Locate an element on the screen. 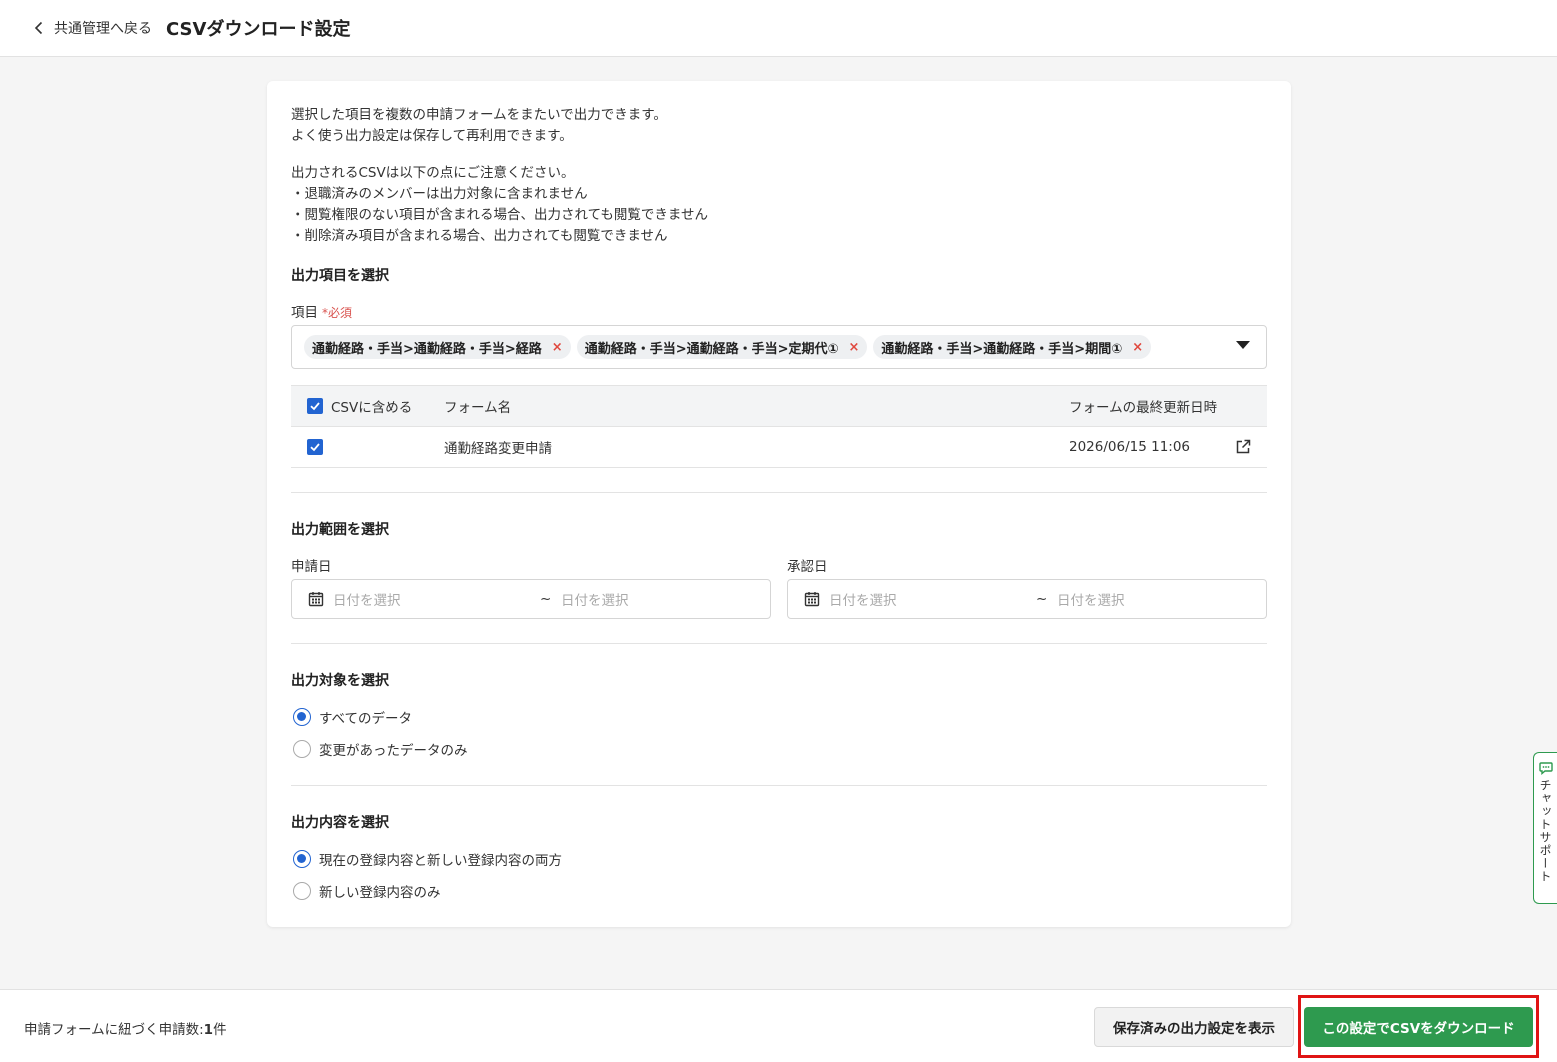 Image resolution: width=1557 pixels, height=1062 pixels. items-field-label: 項目 *必須 is located at coordinates (321, 311).